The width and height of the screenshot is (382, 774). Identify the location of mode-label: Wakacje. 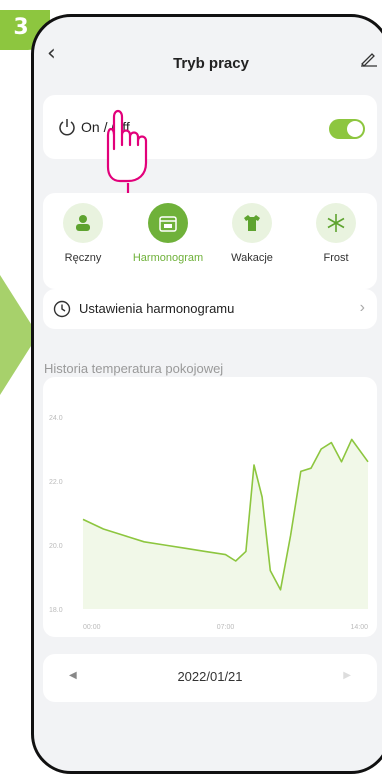
(252, 258).